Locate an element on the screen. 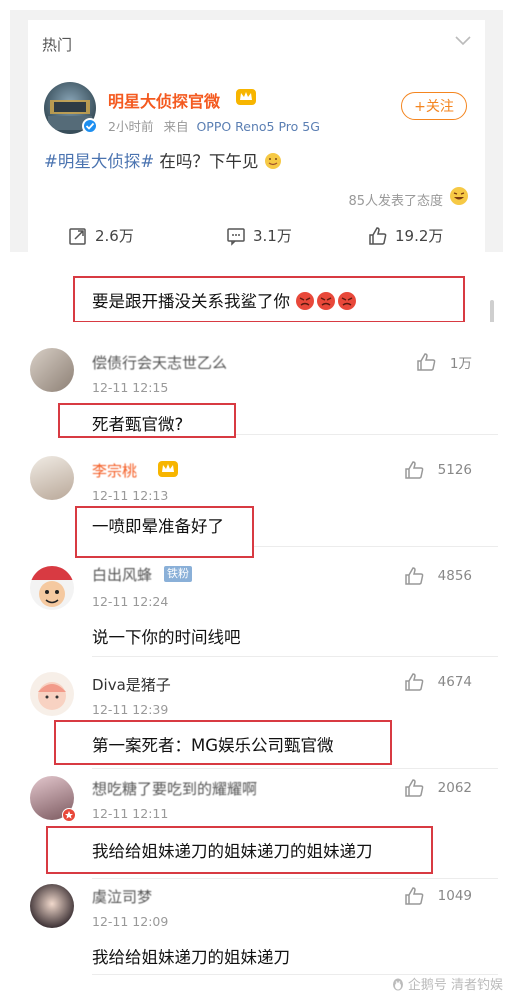  penguin-logo-icon is located at coordinates (398, 984).